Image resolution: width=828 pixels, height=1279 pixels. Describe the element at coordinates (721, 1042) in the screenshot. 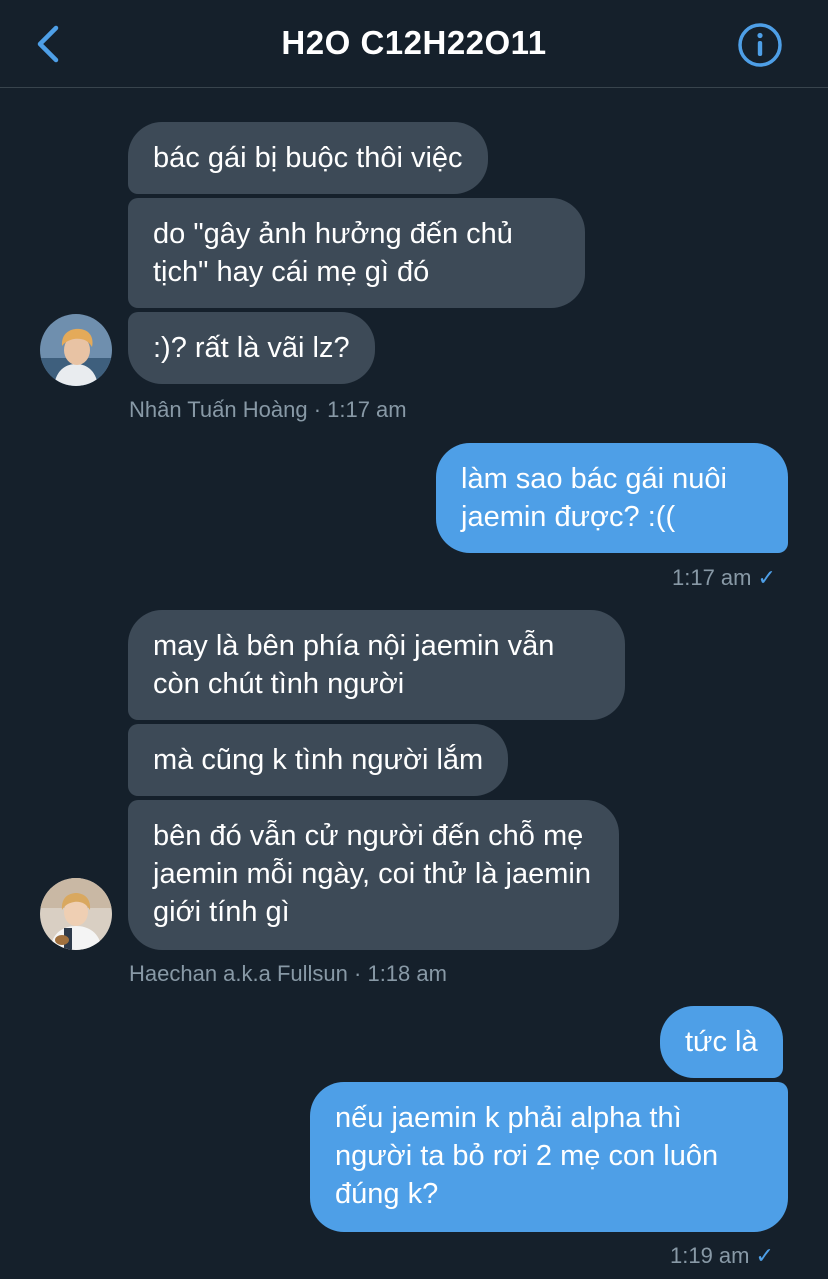

I see `message-bubble-outgoing: tức là` at that location.